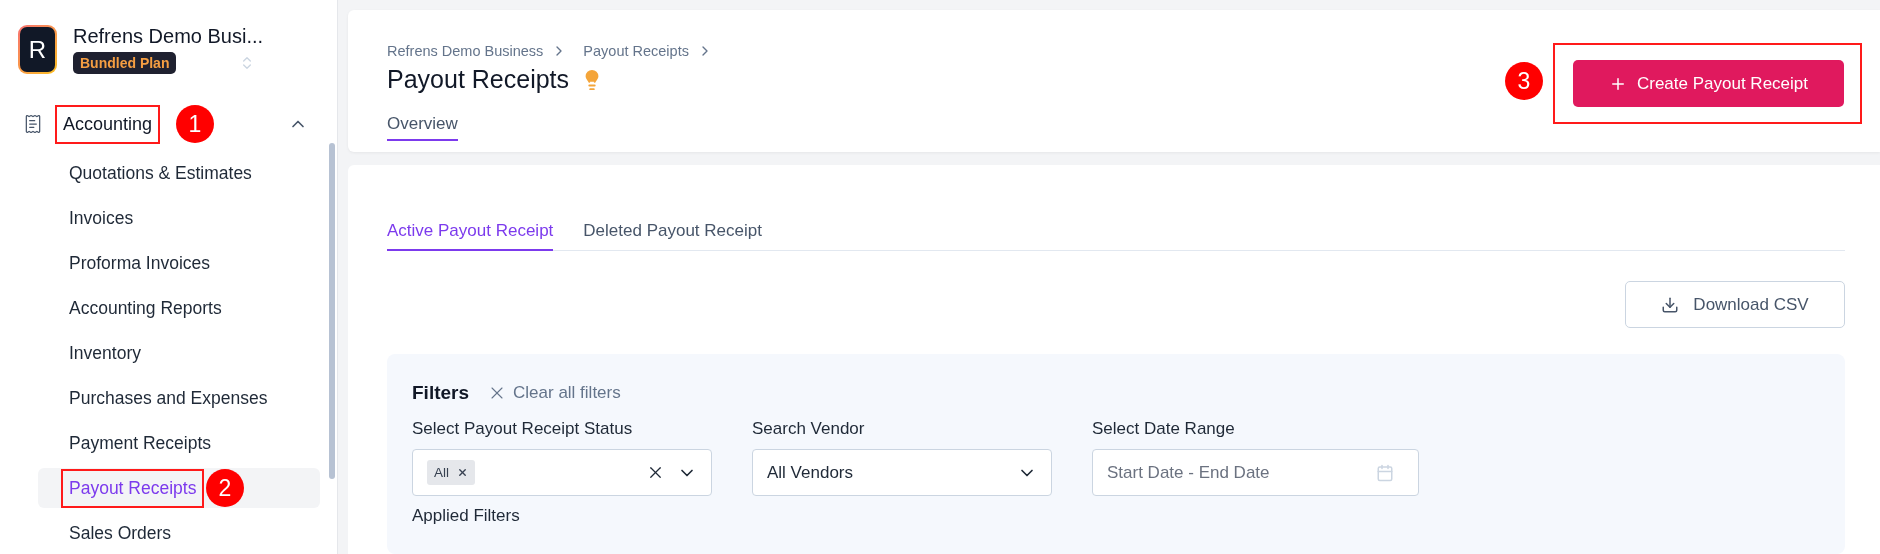 Image resolution: width=1880 pixels, height=554 pixels. What do you see at coordinates (179, 263) in the screenshot?
I see `sidebar-item: Proforma Invoices` at bounding box center [179, 263].